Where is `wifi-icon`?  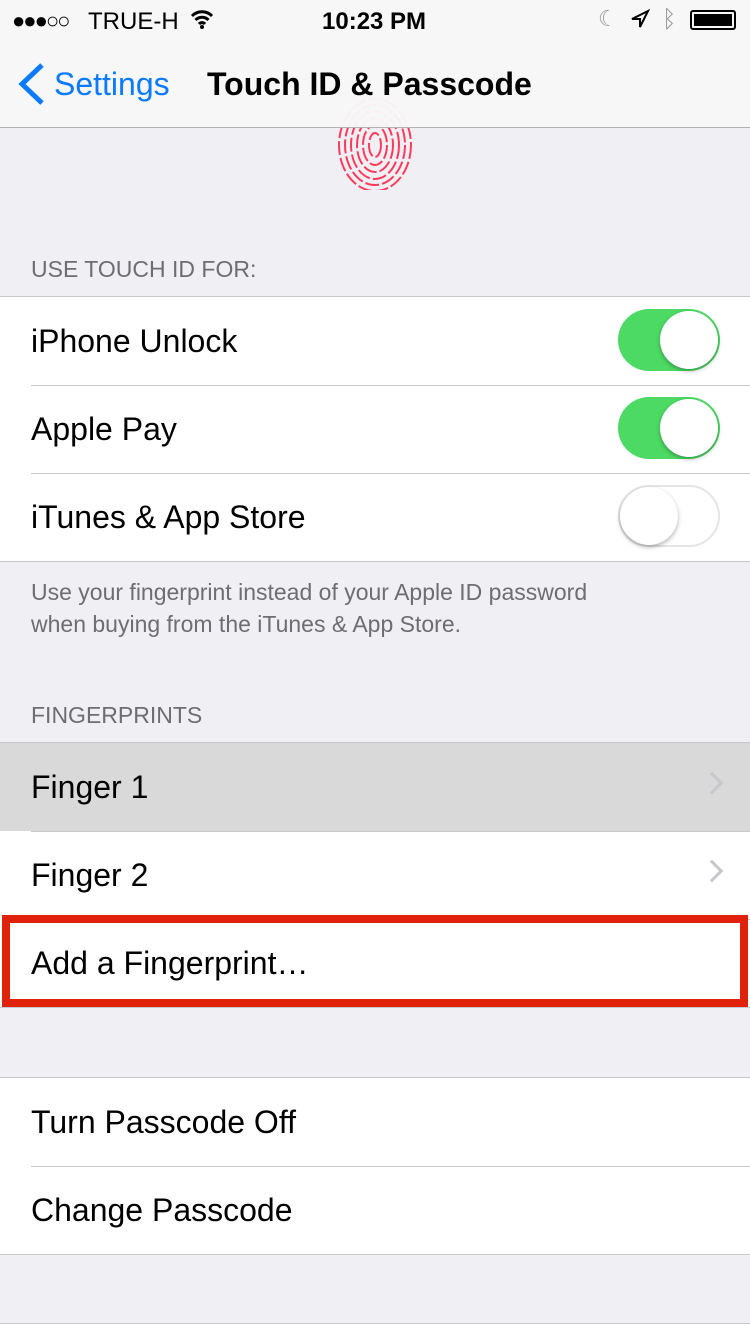 wifi-icon is located at coordinates (202, 19).